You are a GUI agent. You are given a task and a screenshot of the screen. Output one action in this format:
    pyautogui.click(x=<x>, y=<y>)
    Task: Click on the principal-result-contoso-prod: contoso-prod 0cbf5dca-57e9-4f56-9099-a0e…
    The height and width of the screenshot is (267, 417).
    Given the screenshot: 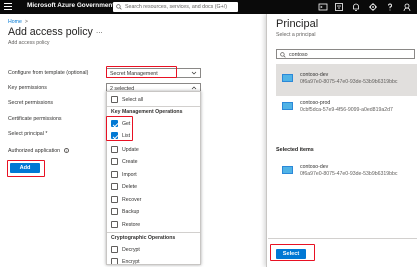 What is the action you would take?
    pyautogui.click(x=346, y=108)
    